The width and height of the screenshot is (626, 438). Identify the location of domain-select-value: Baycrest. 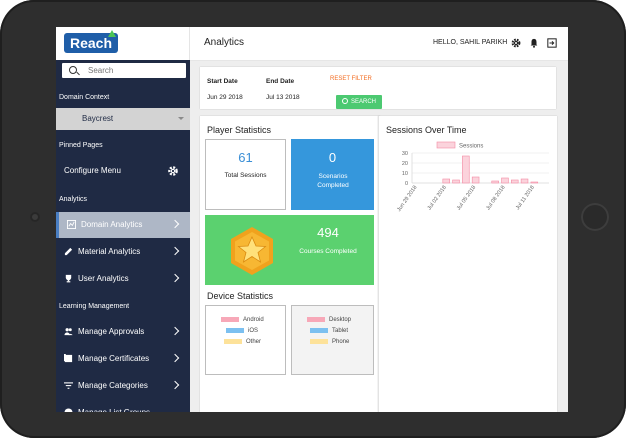
(98, 118).